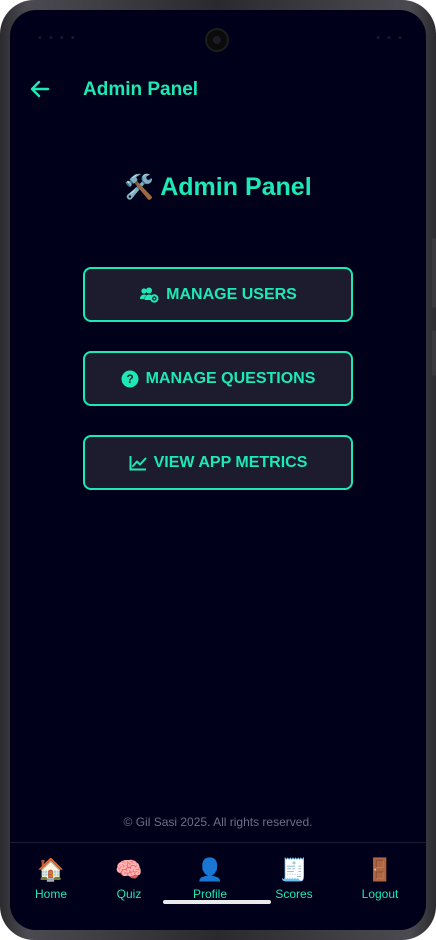 Image resolution: width=436 pixels, height=940 pixels. What do you see at coordinates (218, 90) in the screenshot?
I see `app-bar: Admin Panel` at bounding box center [218, 90].